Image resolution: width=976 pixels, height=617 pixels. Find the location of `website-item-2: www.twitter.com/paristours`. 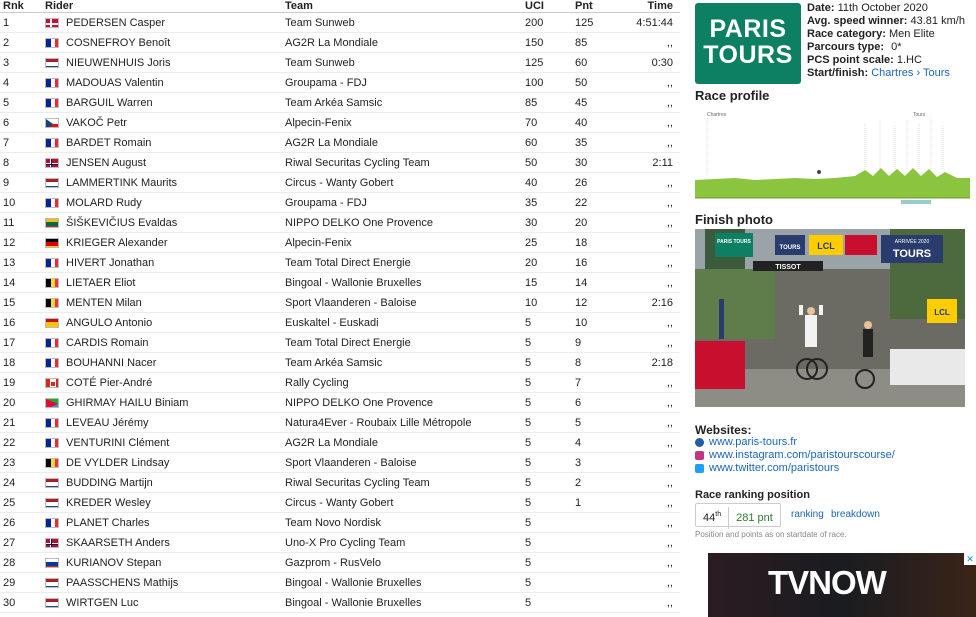

website-item-2: www.twitter.com/paristours is located at coordinates (835, 468).